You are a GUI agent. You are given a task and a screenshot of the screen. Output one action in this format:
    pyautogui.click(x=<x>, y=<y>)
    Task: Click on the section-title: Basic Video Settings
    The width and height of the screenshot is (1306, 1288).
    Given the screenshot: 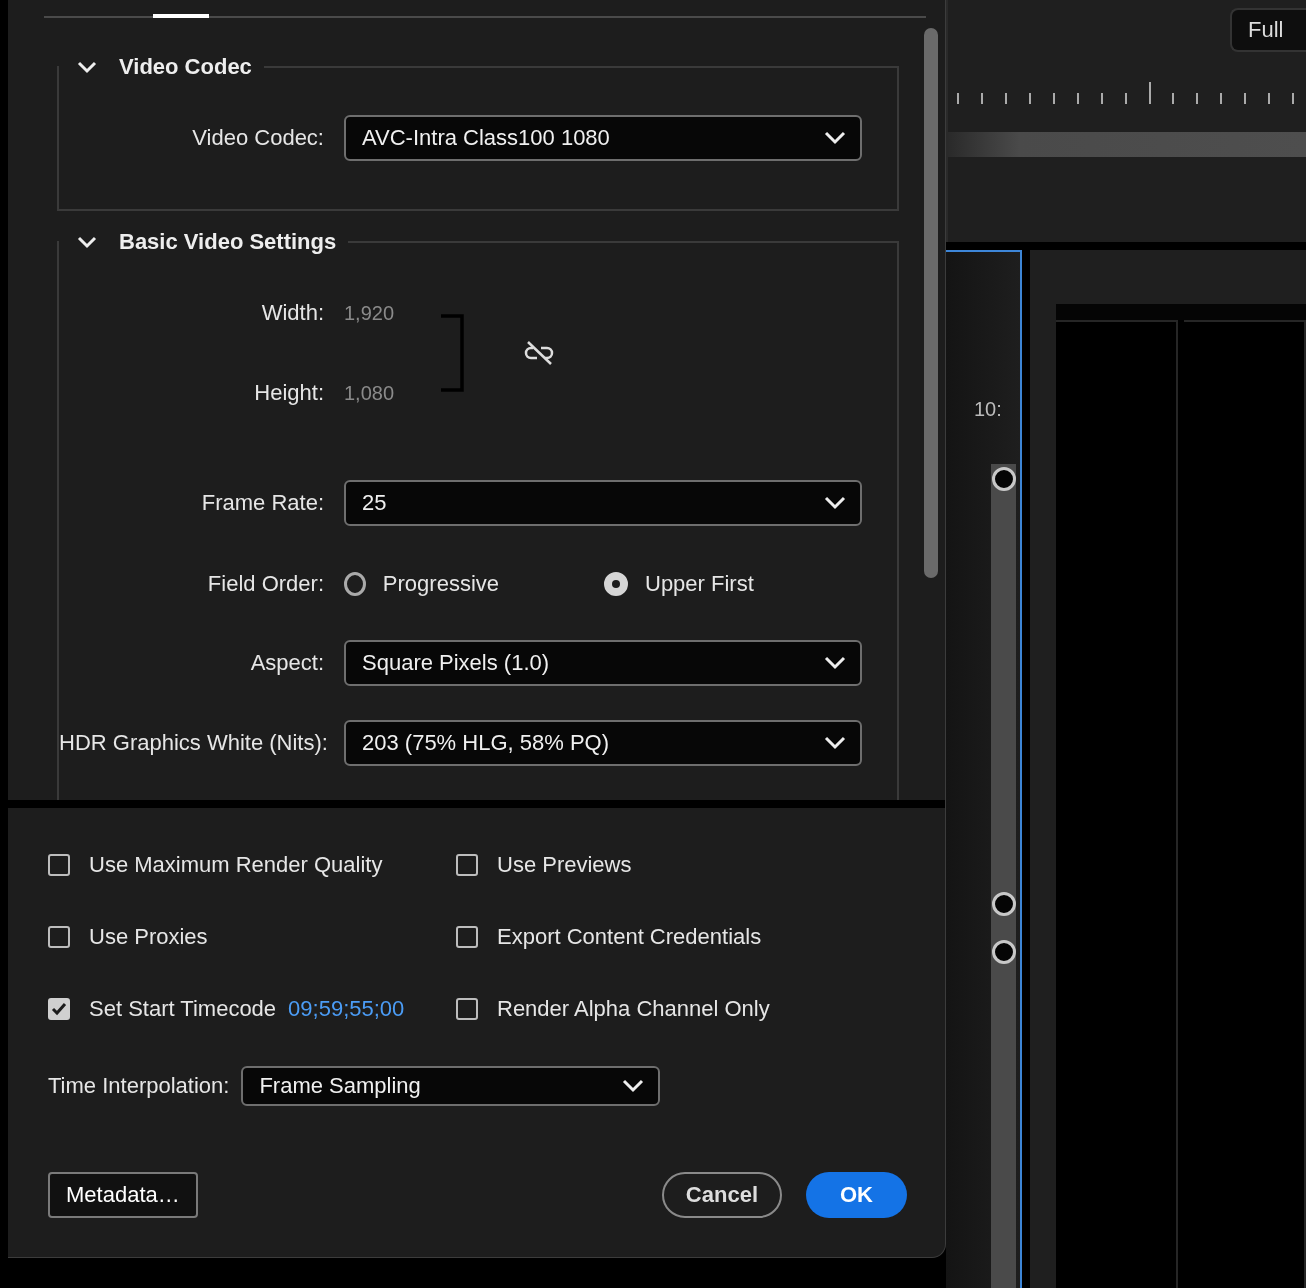 What is the action you would take?
    pyautogui.click(x=228, y=242)
    